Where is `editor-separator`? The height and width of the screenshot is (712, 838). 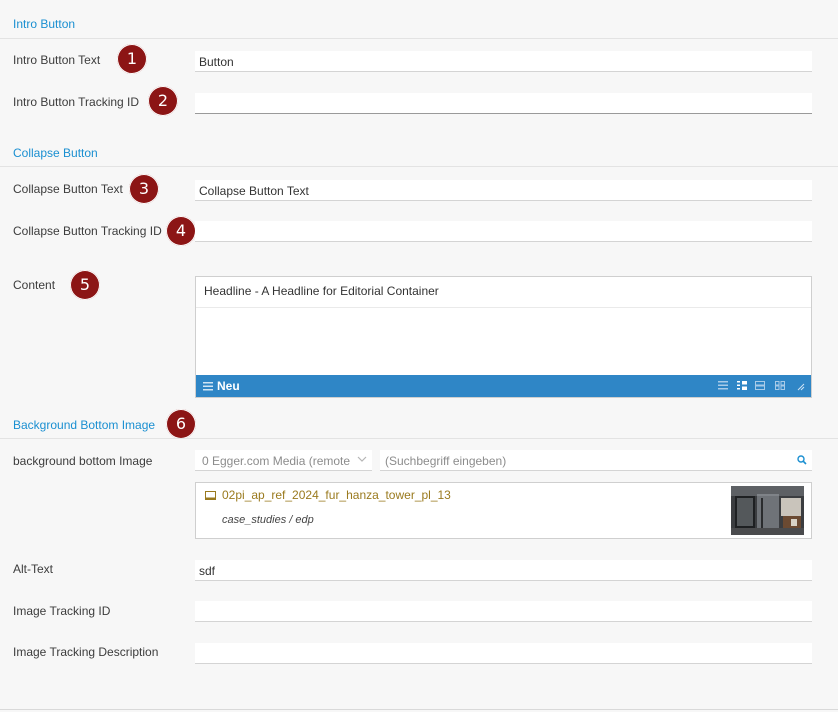
editor-separator is located at coordinates (503, 307).